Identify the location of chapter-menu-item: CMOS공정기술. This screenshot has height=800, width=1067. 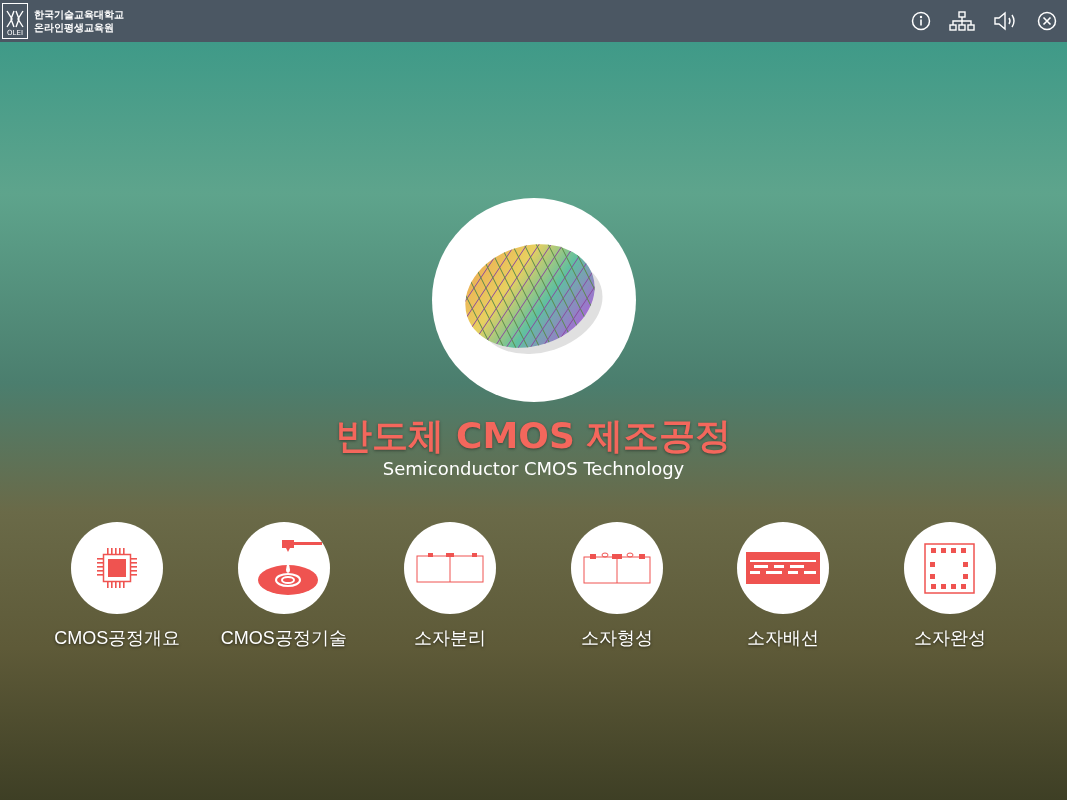
(283, 586).